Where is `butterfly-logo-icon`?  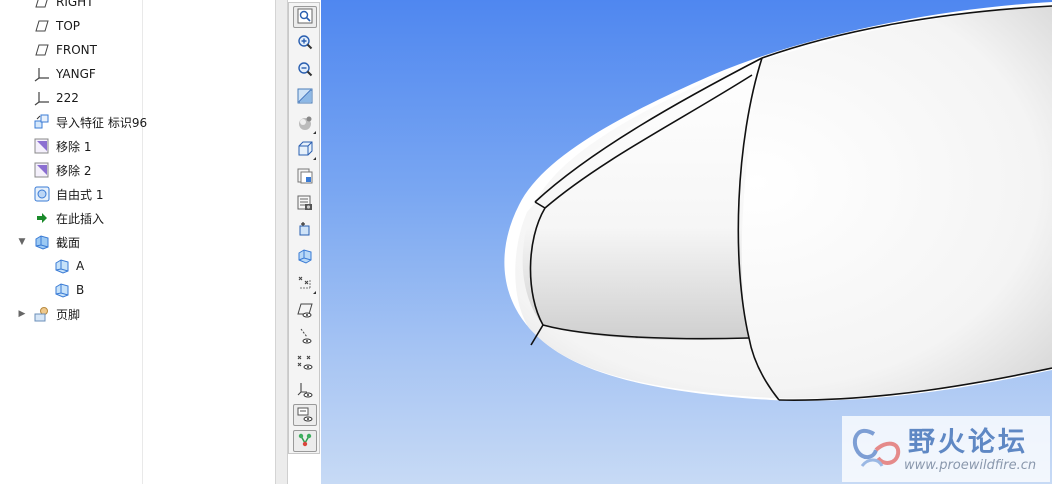 butterfly-logo-icon is located at coordinates (876, 451).